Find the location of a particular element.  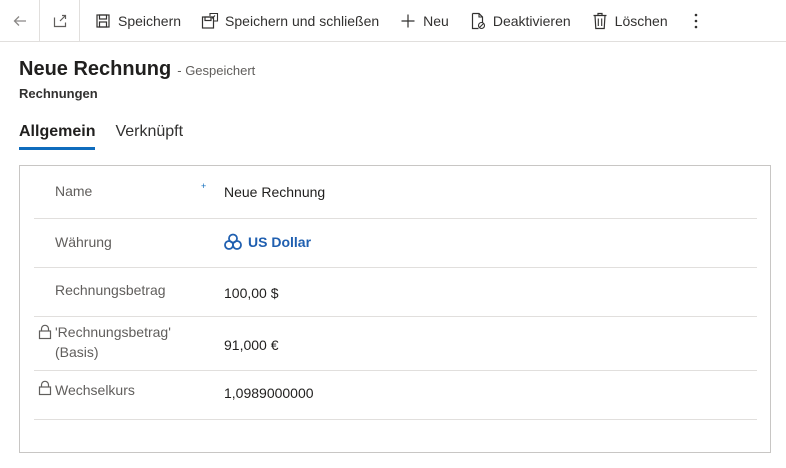

plus-icon is located at coordinates (408, 21).